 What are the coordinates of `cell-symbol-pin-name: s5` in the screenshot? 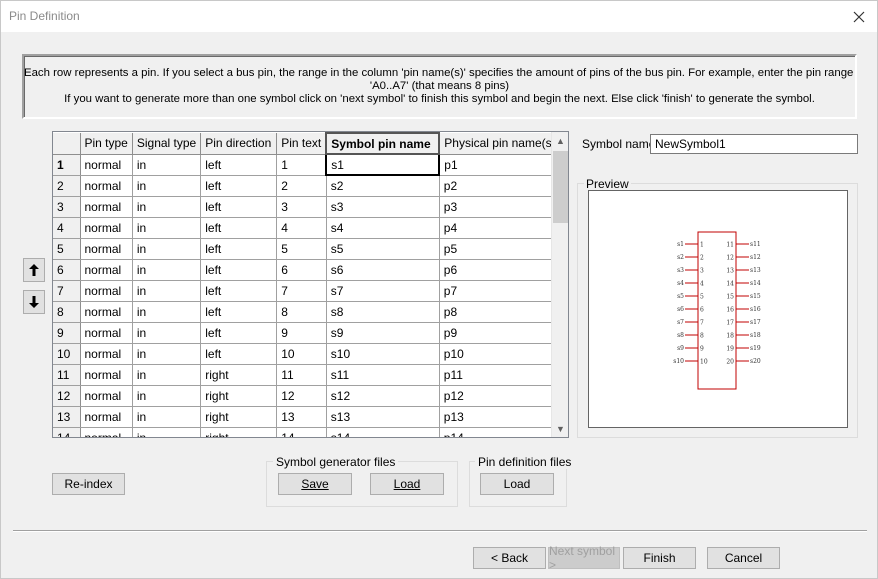 It's located at (383, 249).